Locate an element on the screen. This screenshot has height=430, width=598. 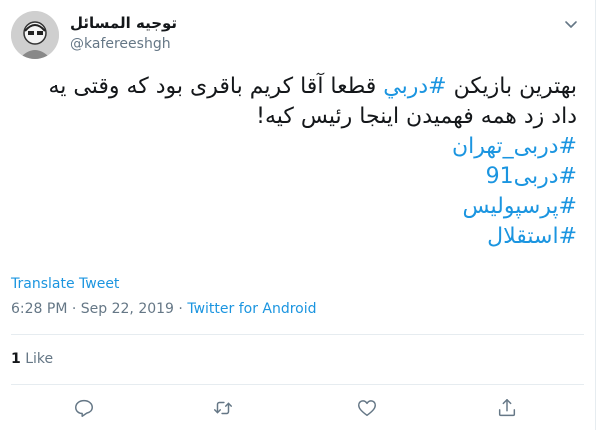
likes-label: Like is located at coordinates (39, 359).